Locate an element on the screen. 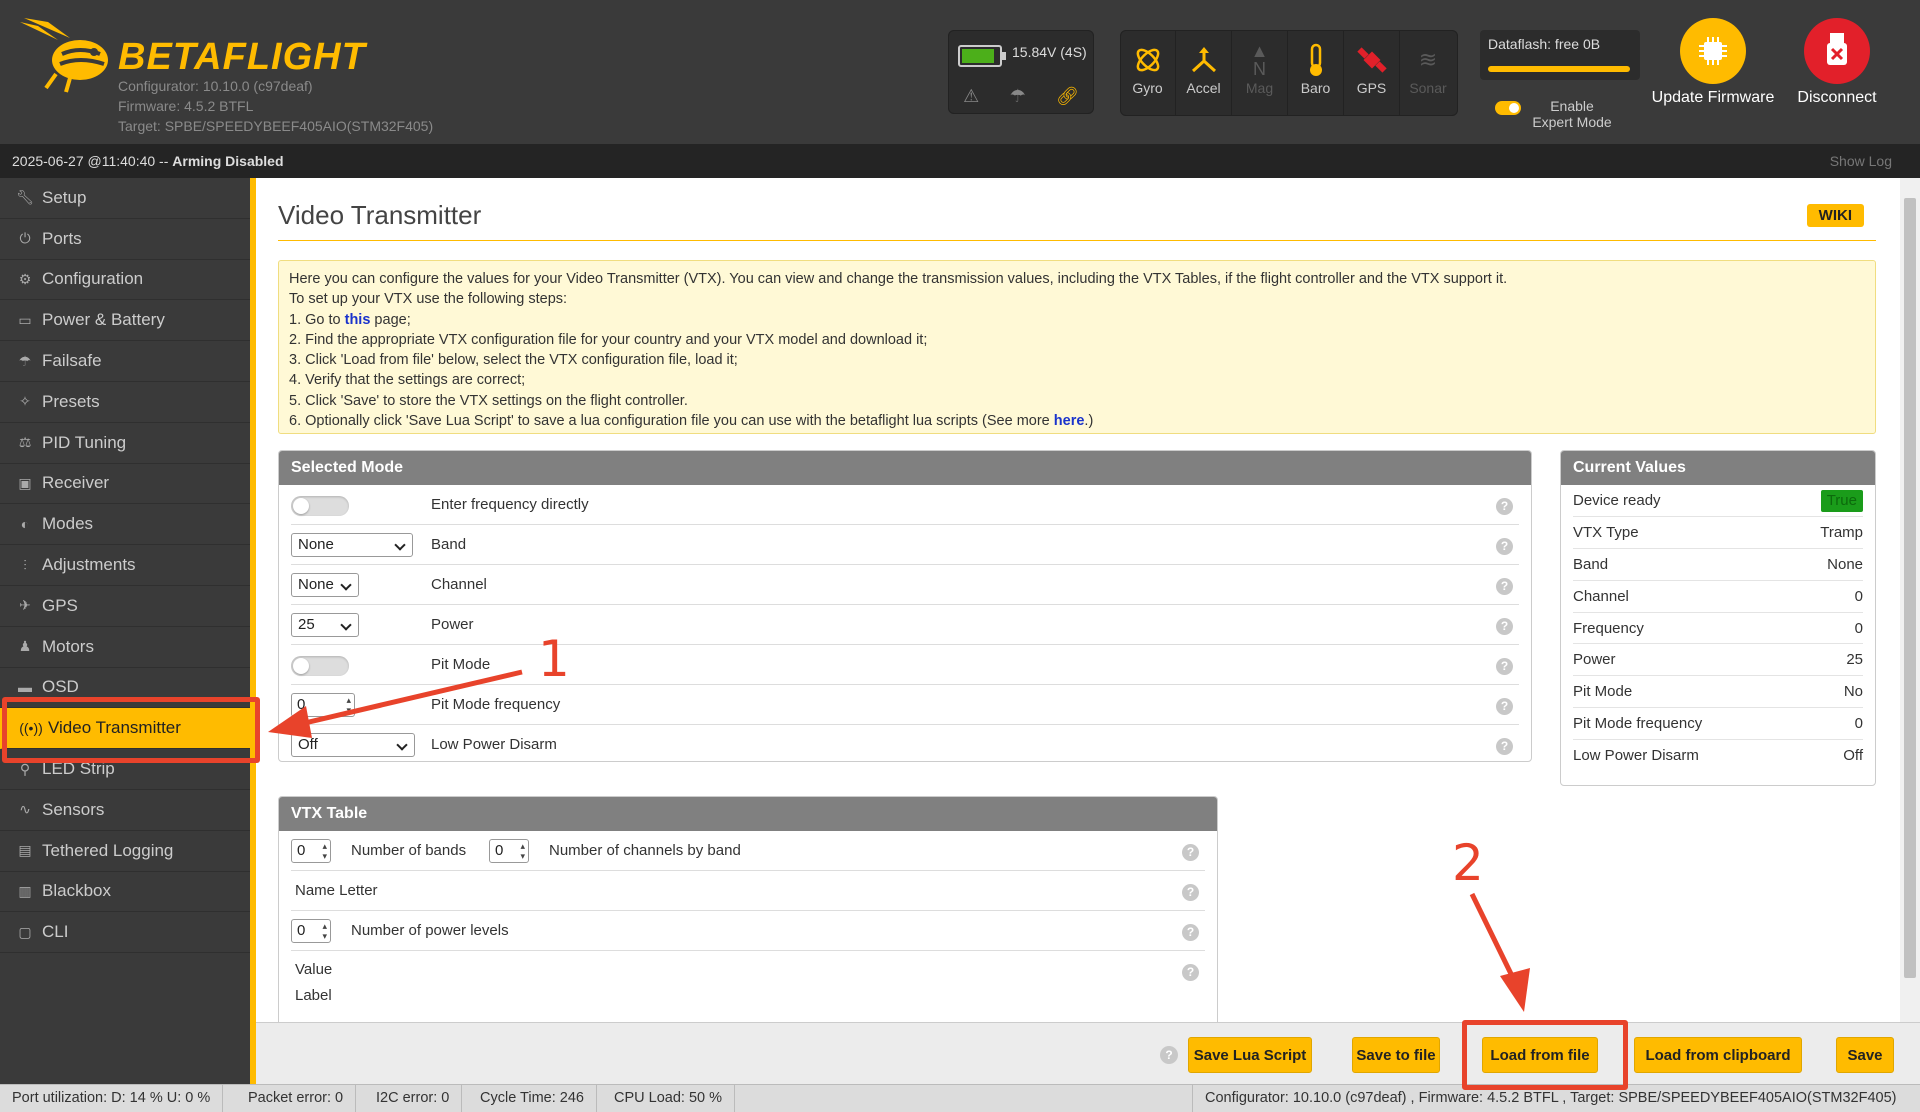 The width and height of the screenshot is (1920, 1112). sidebar-item-tethered-logging: ▤ Tethered Logging is located at coordinates (125, 851).